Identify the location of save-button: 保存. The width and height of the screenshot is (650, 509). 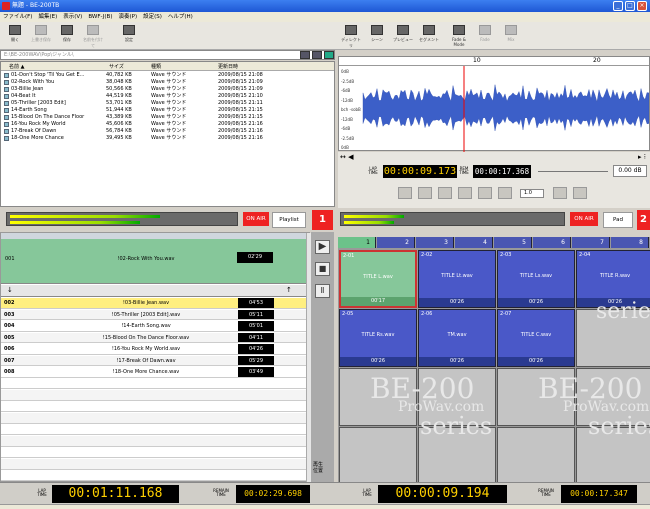
(67, 36).